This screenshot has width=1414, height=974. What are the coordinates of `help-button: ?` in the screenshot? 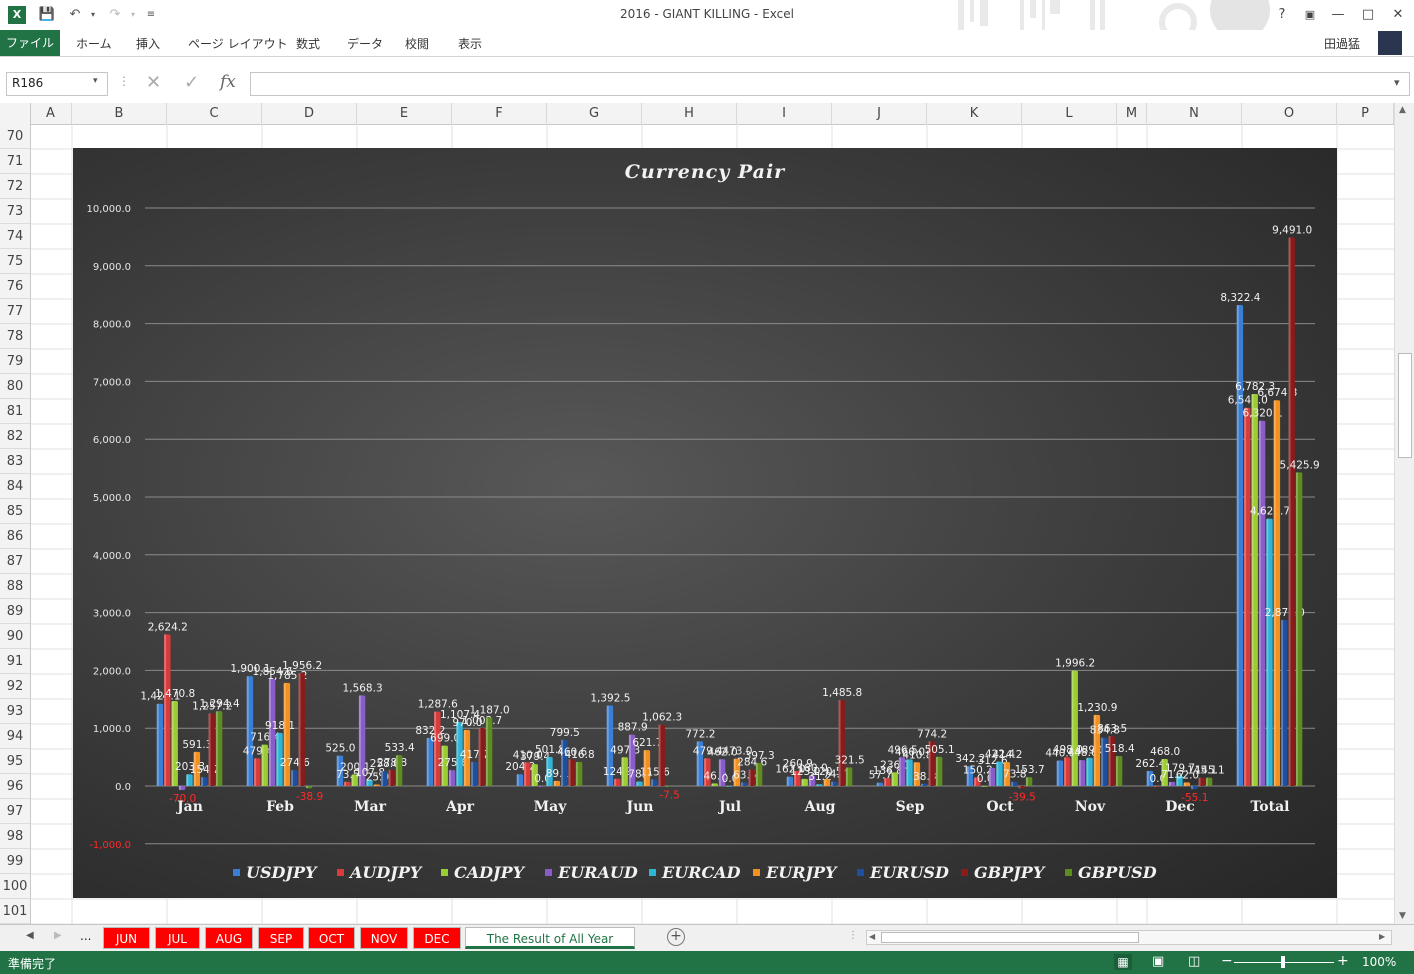 It's located at (1282, 15).